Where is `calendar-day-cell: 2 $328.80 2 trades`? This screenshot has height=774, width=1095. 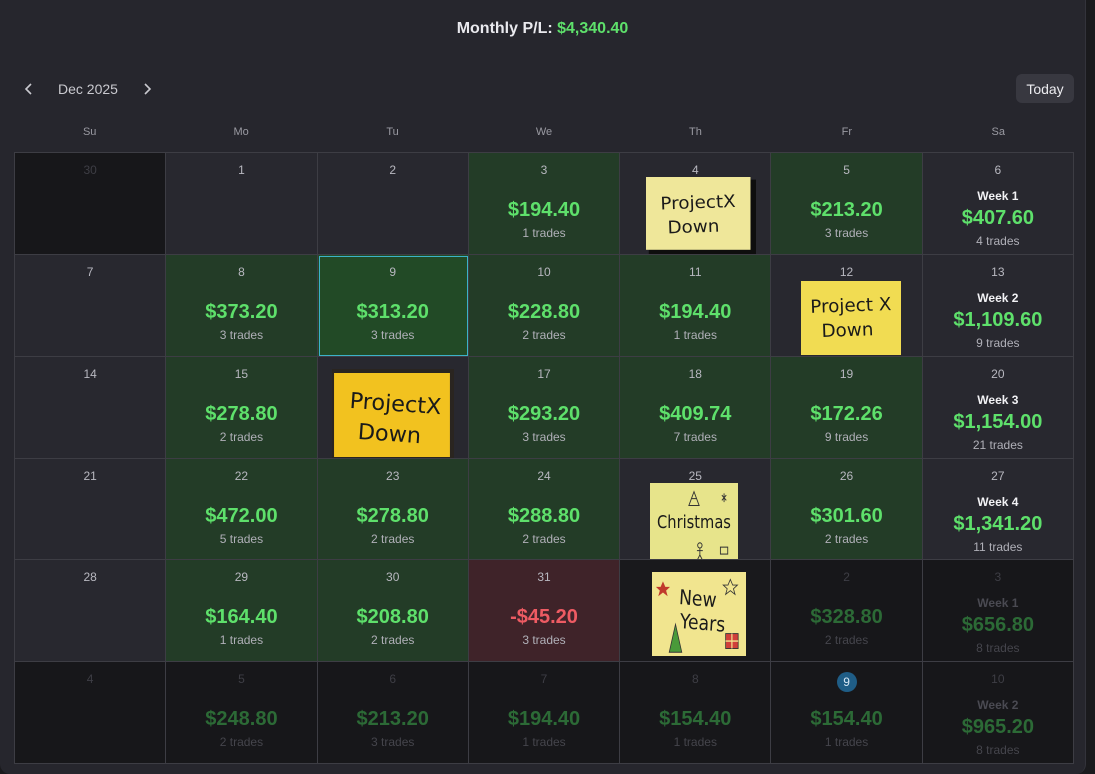
calendar-day-cell: 2 $328.80 2 trades is located at coordinates (847, 611).